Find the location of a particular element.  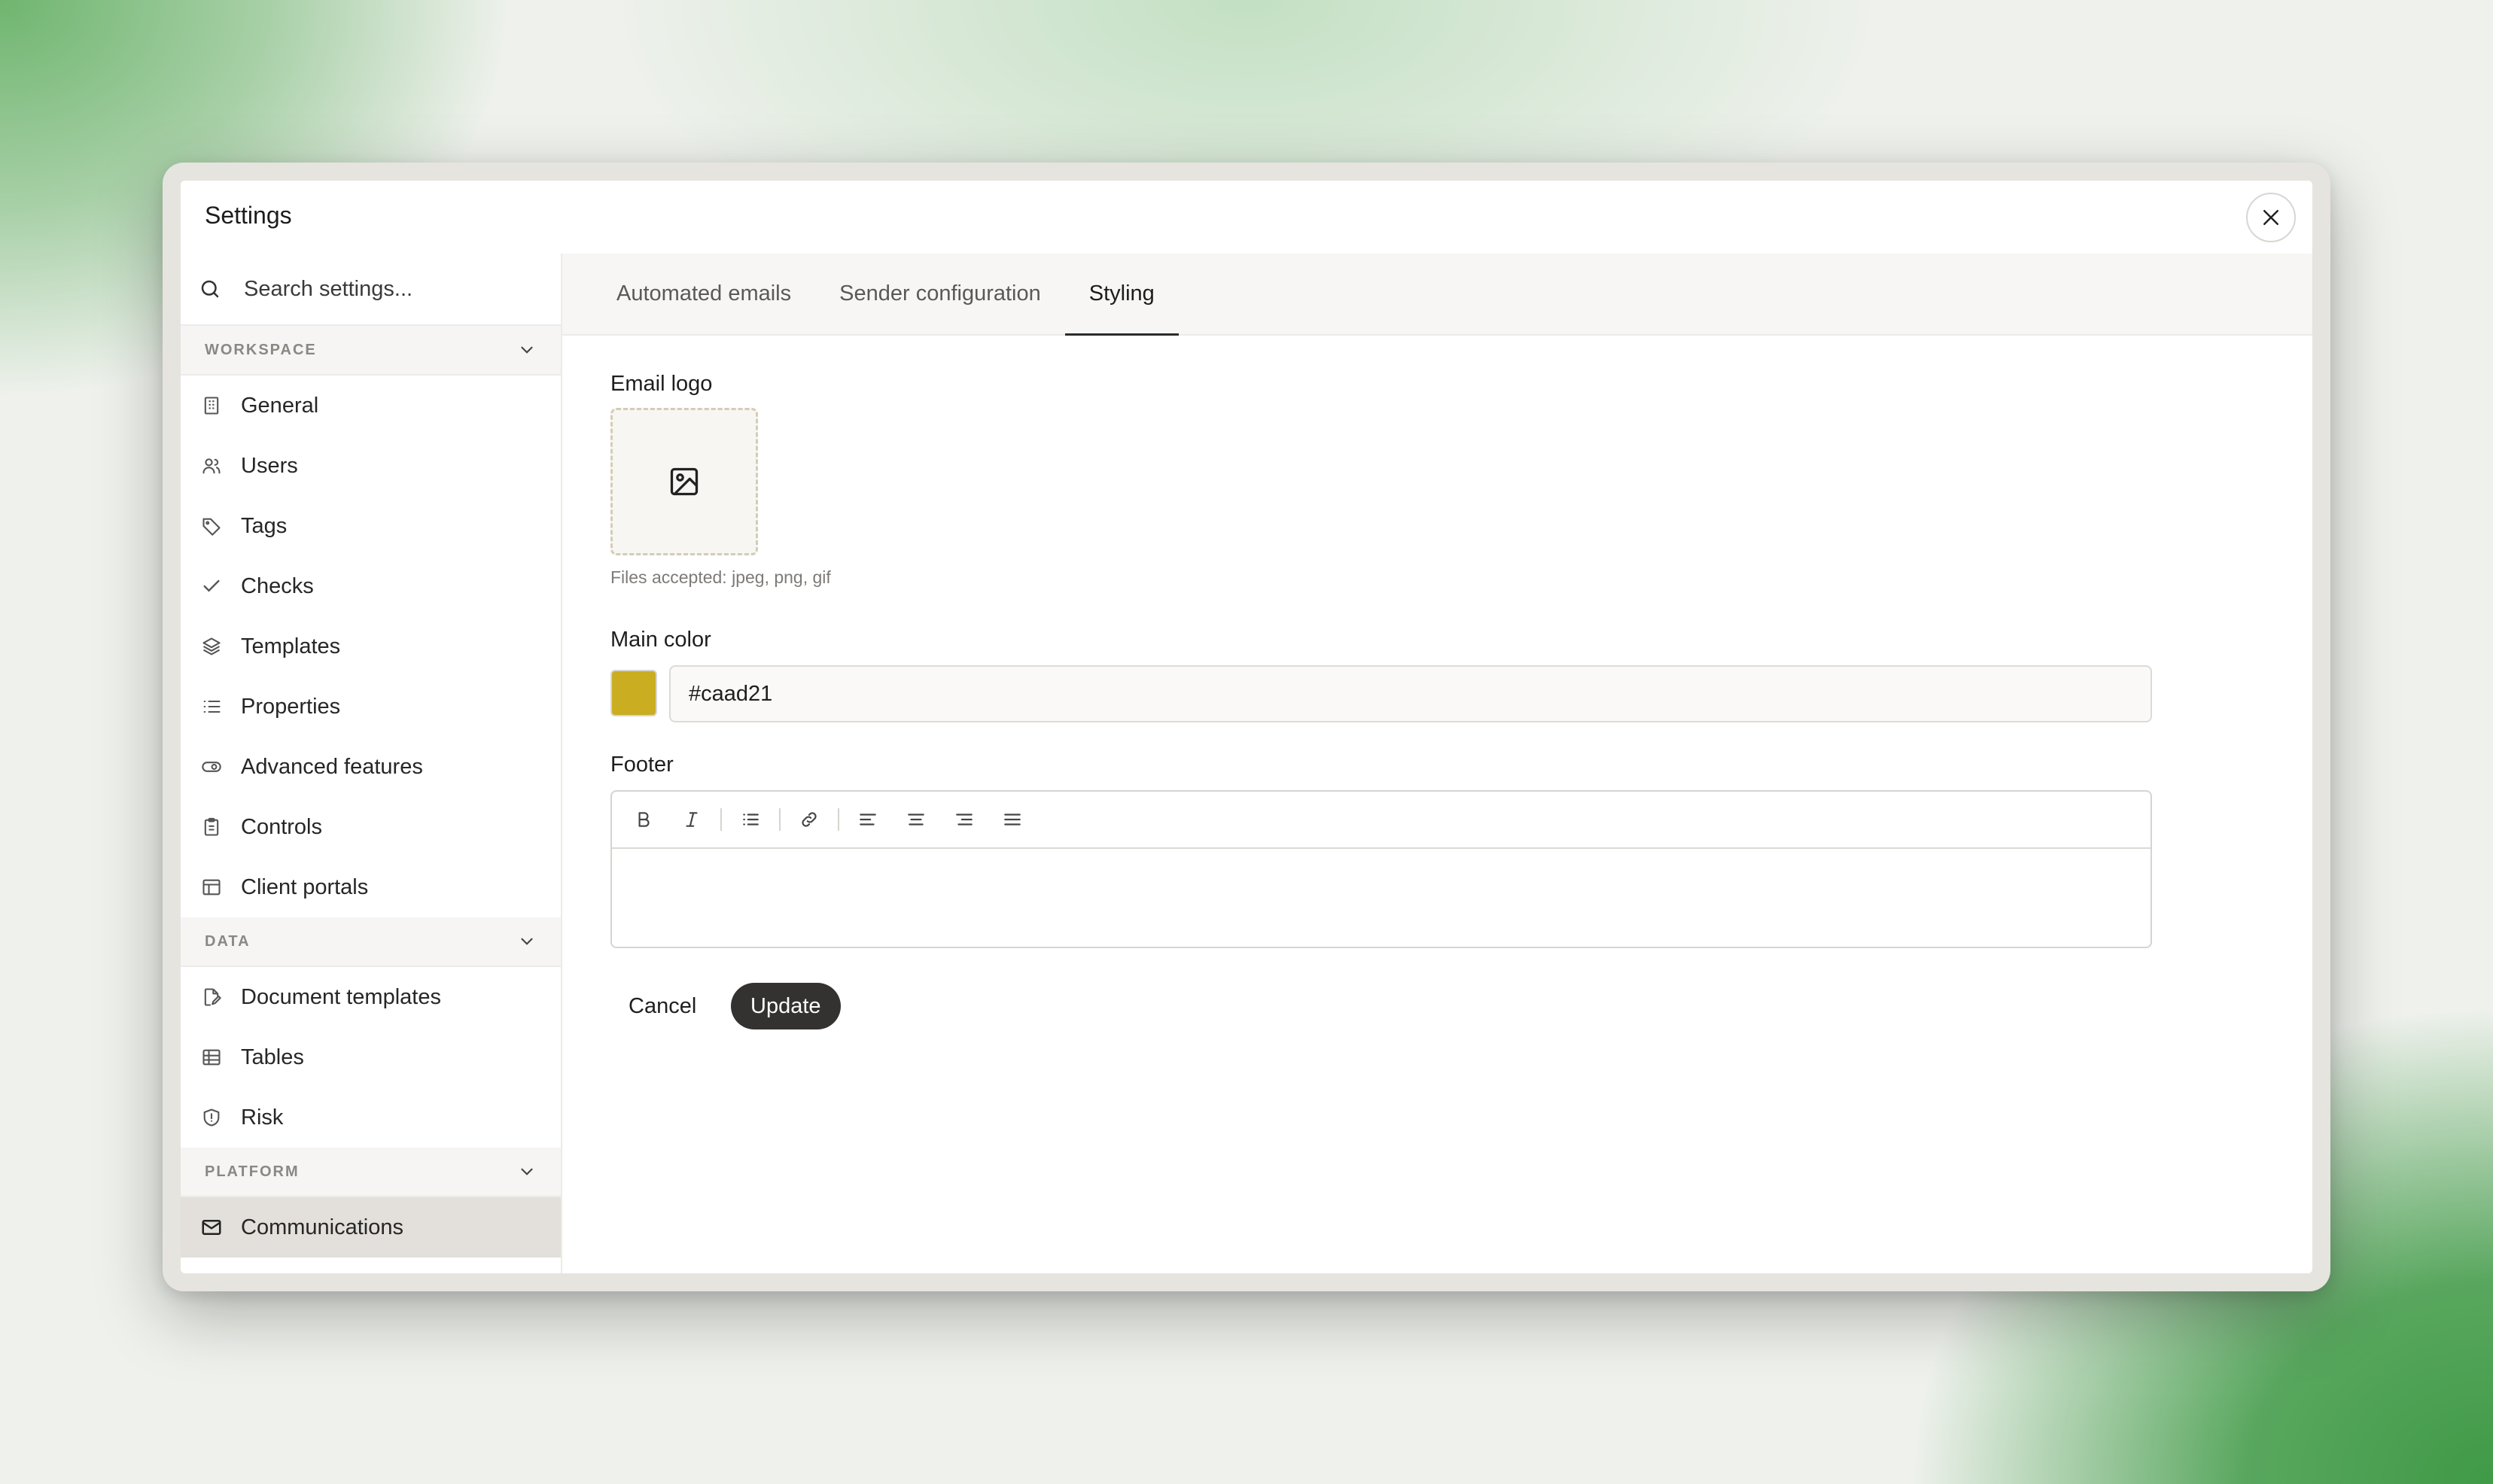

shield-icon is located at coordinates (211, 1117).